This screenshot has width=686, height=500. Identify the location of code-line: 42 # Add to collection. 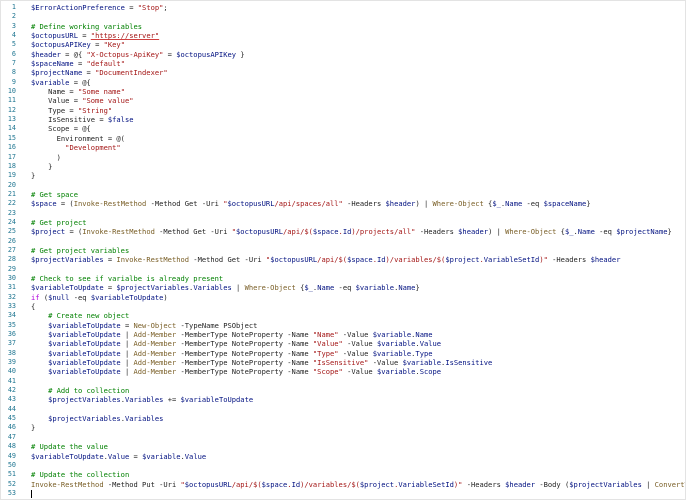
(343, 390).